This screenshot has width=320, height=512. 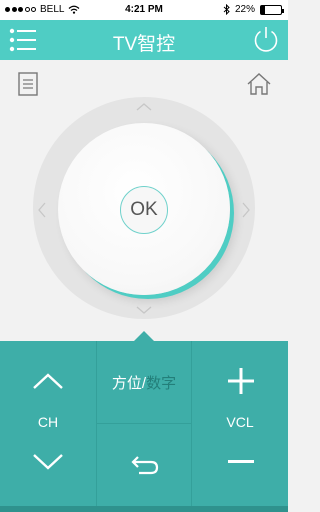 I want to click on dpad-up-arrow-icon, so click(x=144, y=107).